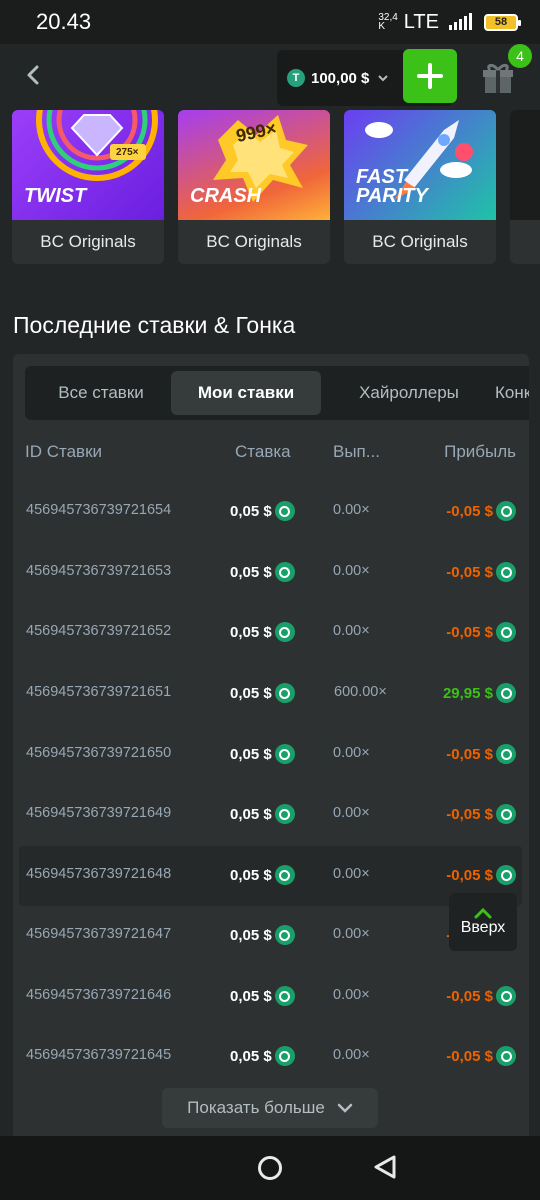 The width and height of the screenshot is (540, 1200). I want to click on bet-id: 456945736739721651, so click(99, 692).